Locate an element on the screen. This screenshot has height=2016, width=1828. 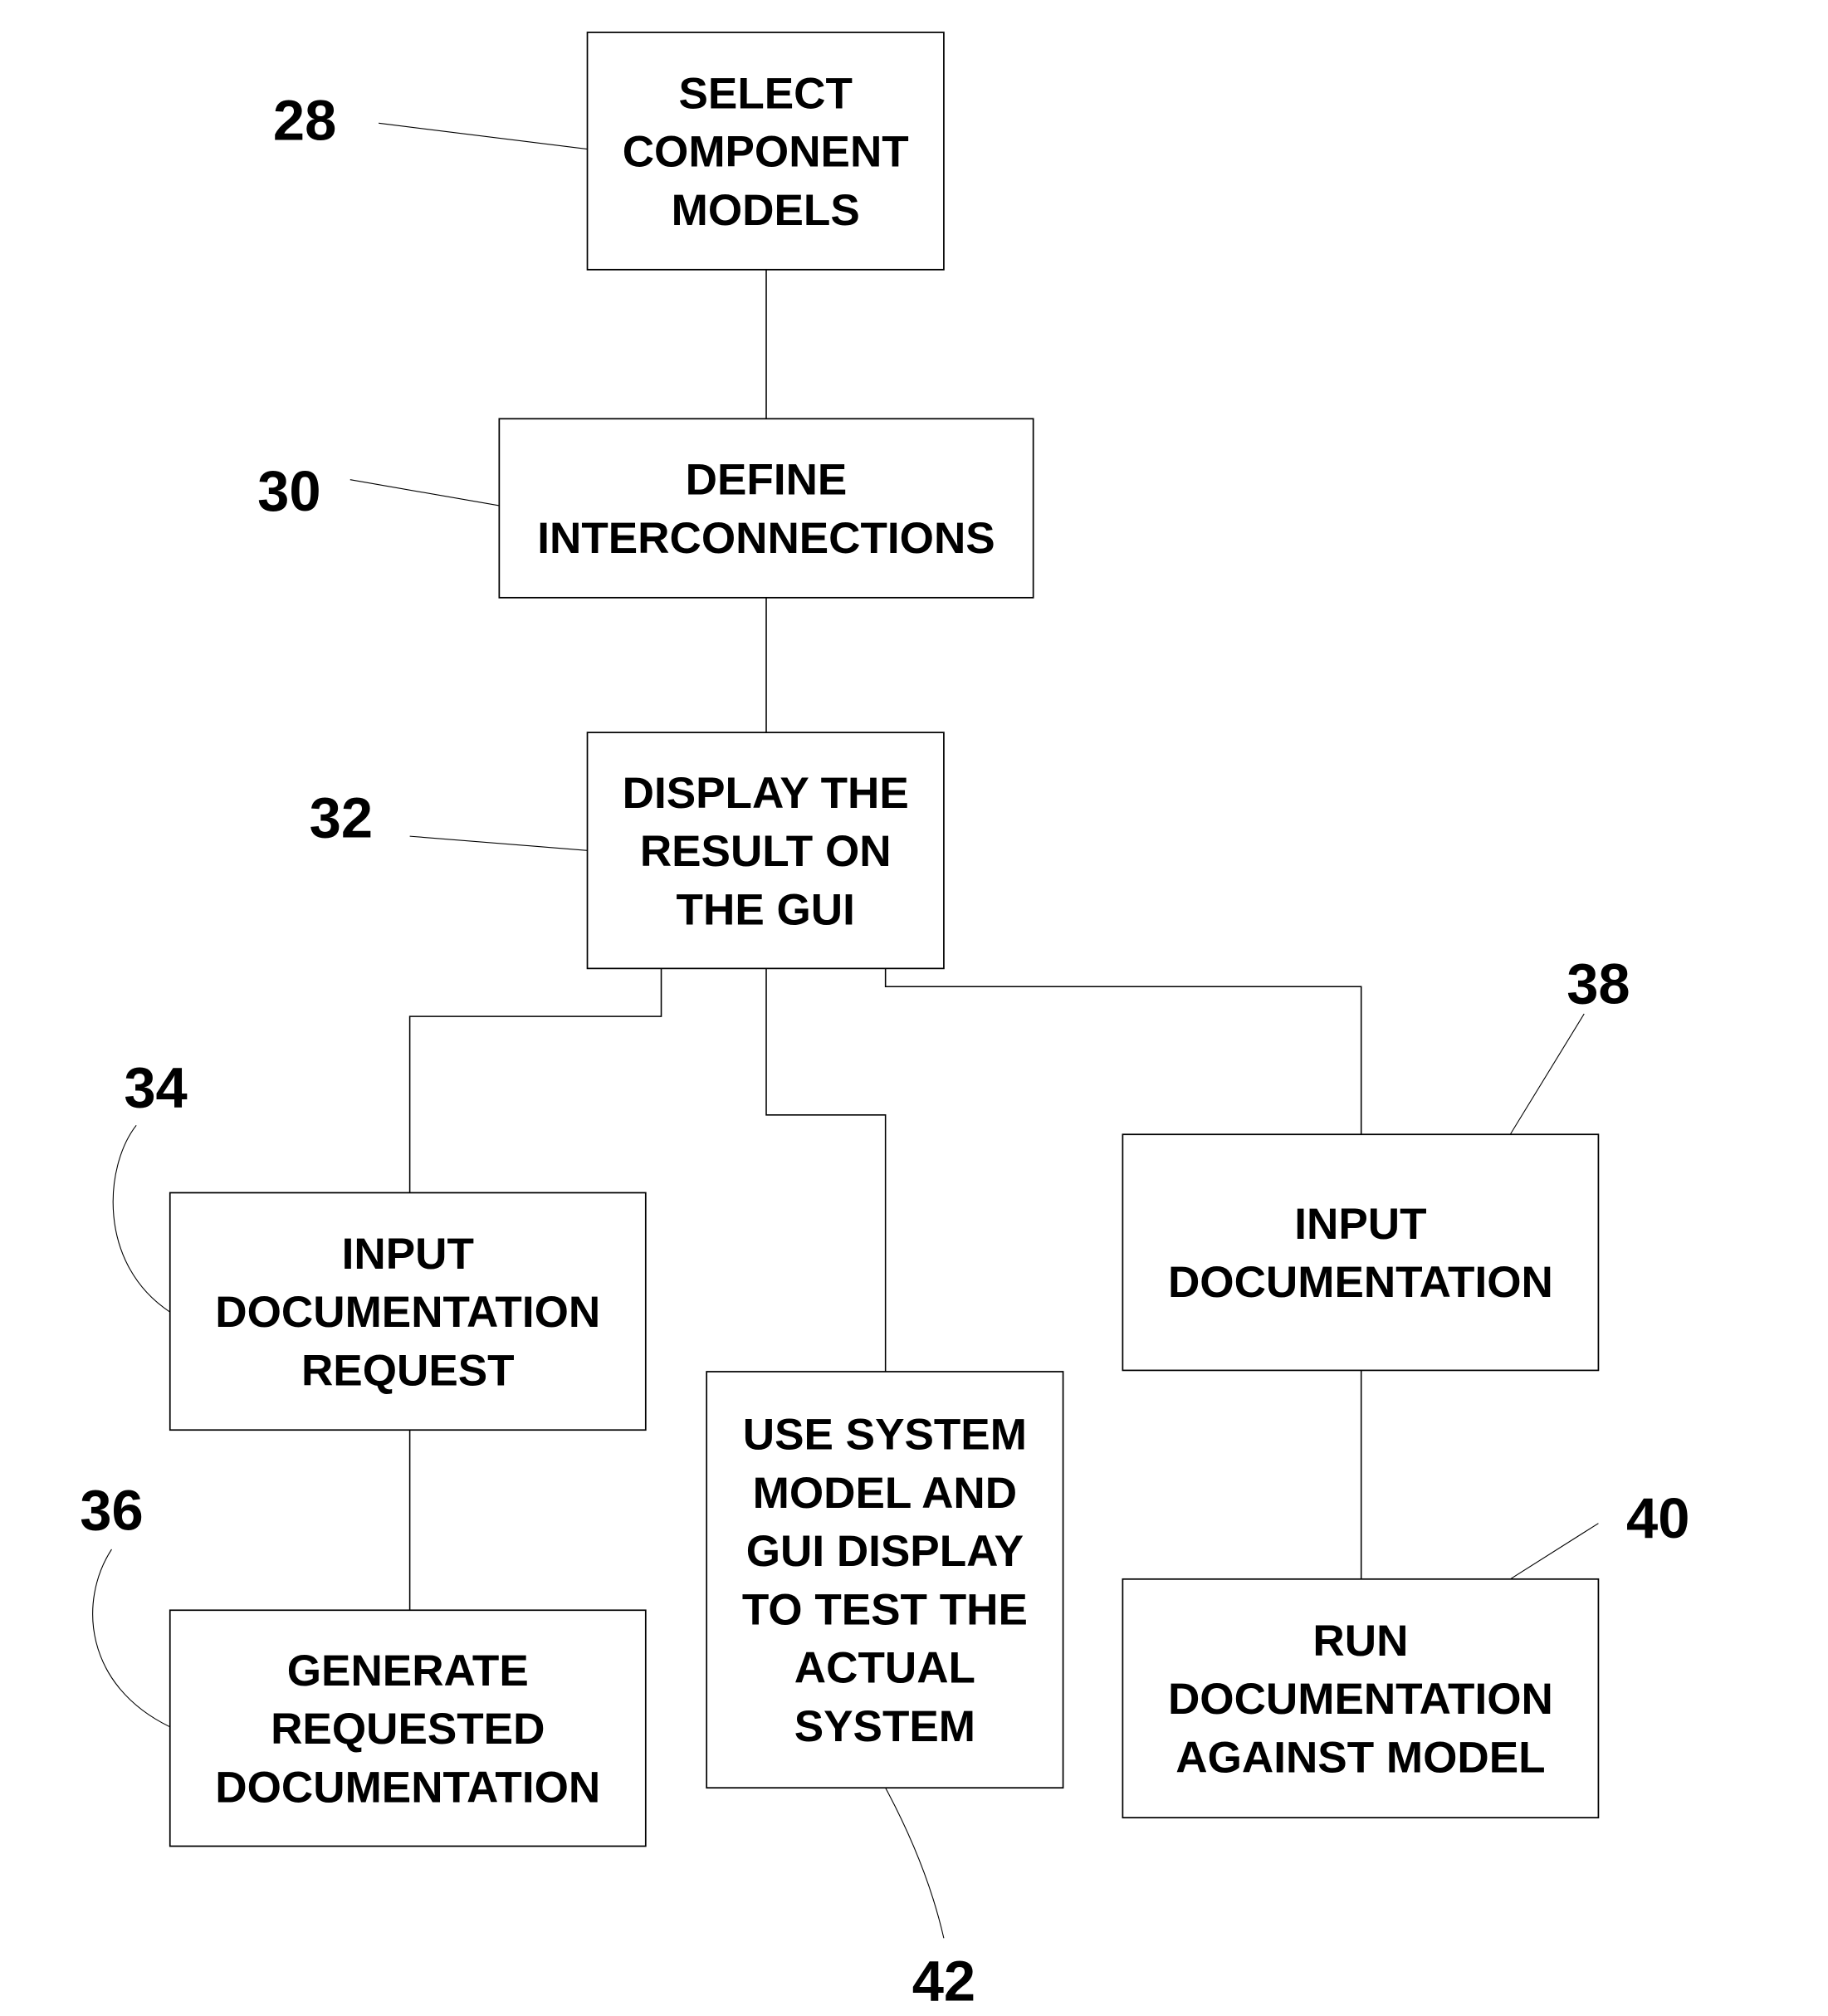
reference-numeral-32: 32 is located at coordinates (341, 818).